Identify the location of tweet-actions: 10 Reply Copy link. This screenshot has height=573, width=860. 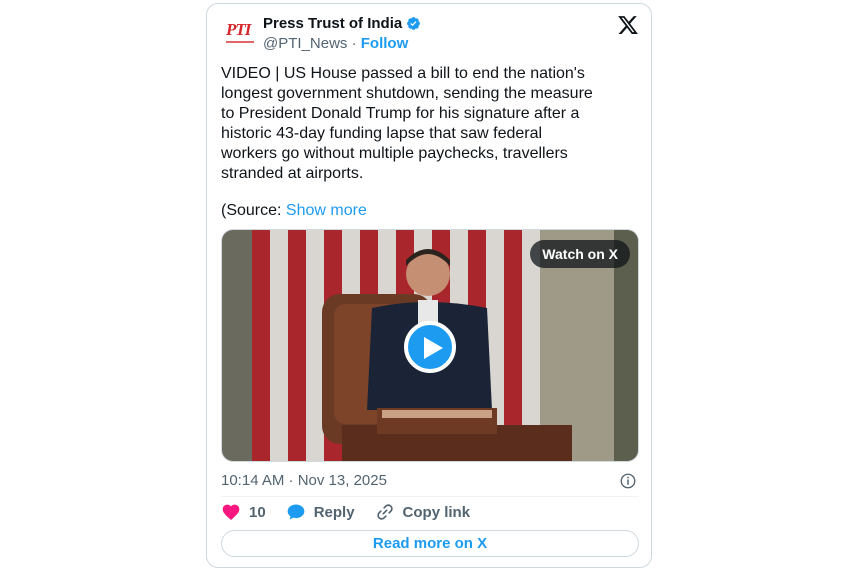
(355, 512).